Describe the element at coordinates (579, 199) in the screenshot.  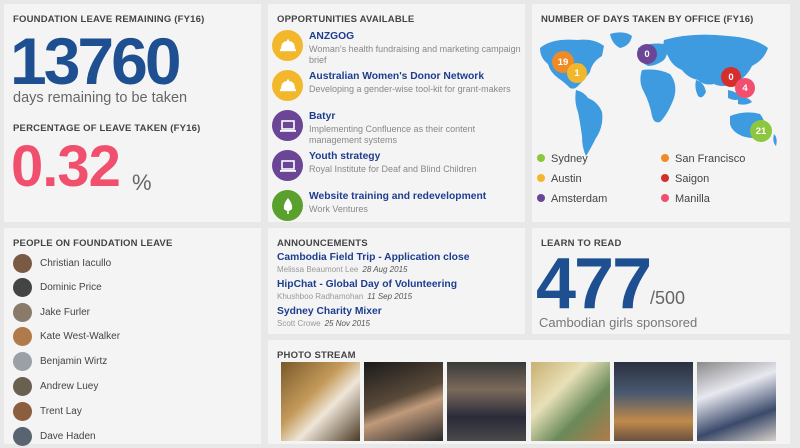
I see `legend-label: Amsterdam` at that location.